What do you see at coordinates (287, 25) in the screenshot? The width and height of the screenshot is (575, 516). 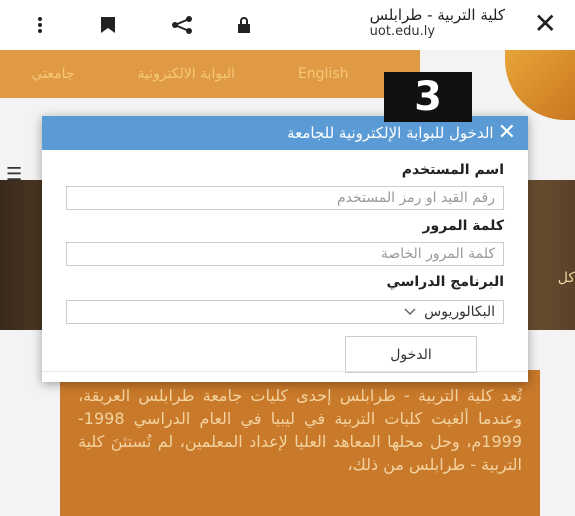 I see `browser-top-bar: كلية التربية - طرابلس uot.edu.ly ✕` at bounding box center [287, 25].